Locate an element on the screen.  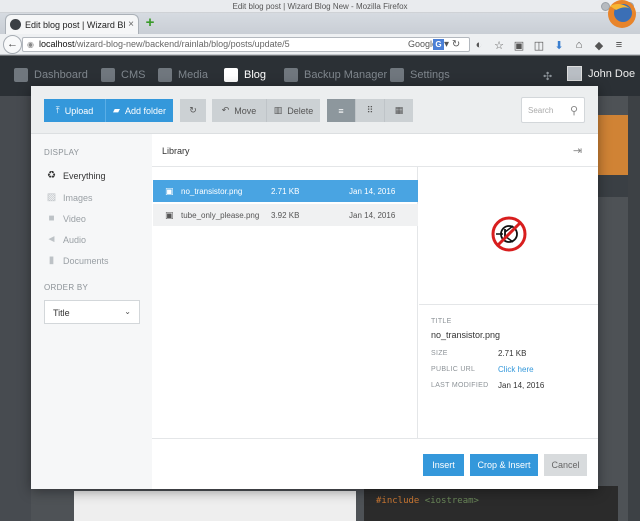
nav-blog: Blog is located at coordinates (245, 75).